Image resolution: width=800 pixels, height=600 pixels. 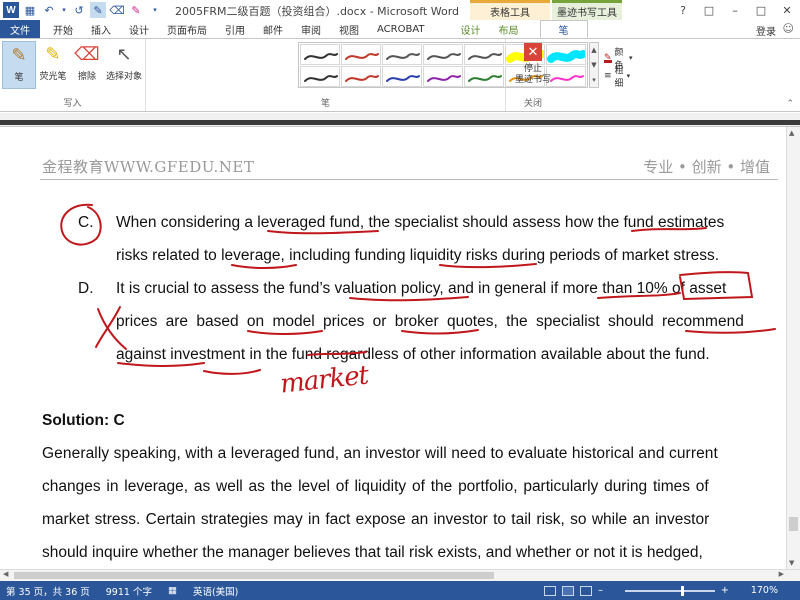 What do you see at coordinates (764, 590) in the screenshot?
I see `zoom-level: 170%` at bounding box center [764, 590].